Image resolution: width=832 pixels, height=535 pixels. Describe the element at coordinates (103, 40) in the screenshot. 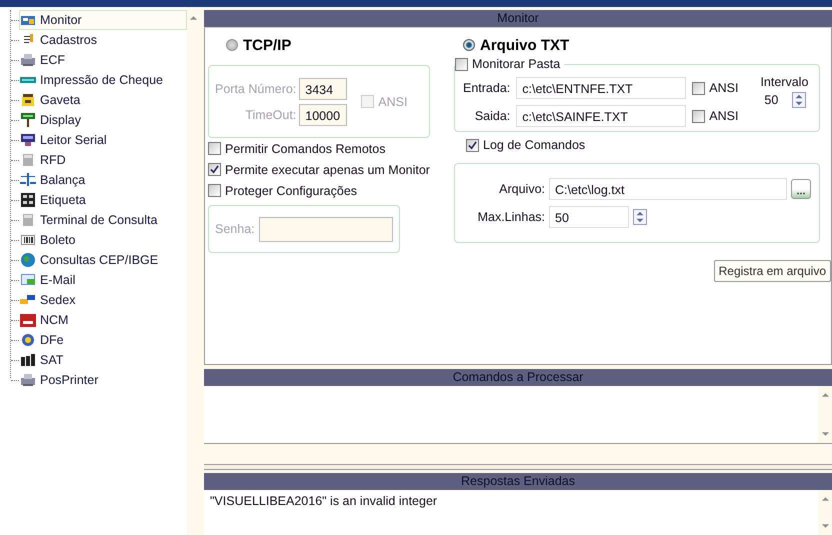

I see `tree-item: Cadastros` at that location.